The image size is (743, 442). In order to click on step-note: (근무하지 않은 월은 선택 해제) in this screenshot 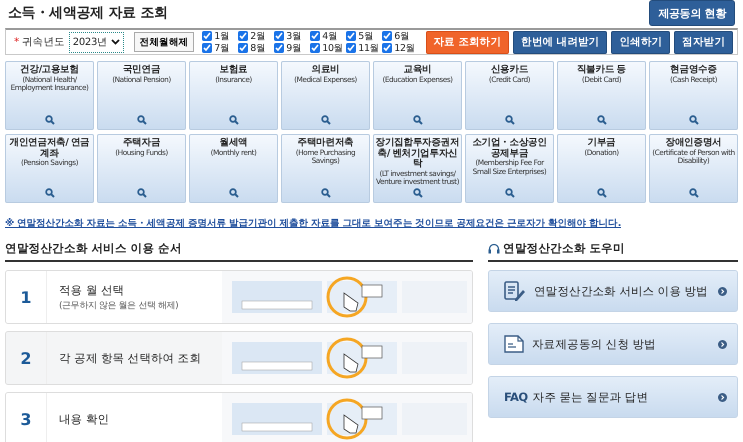, I will do `click(119, 306)`.